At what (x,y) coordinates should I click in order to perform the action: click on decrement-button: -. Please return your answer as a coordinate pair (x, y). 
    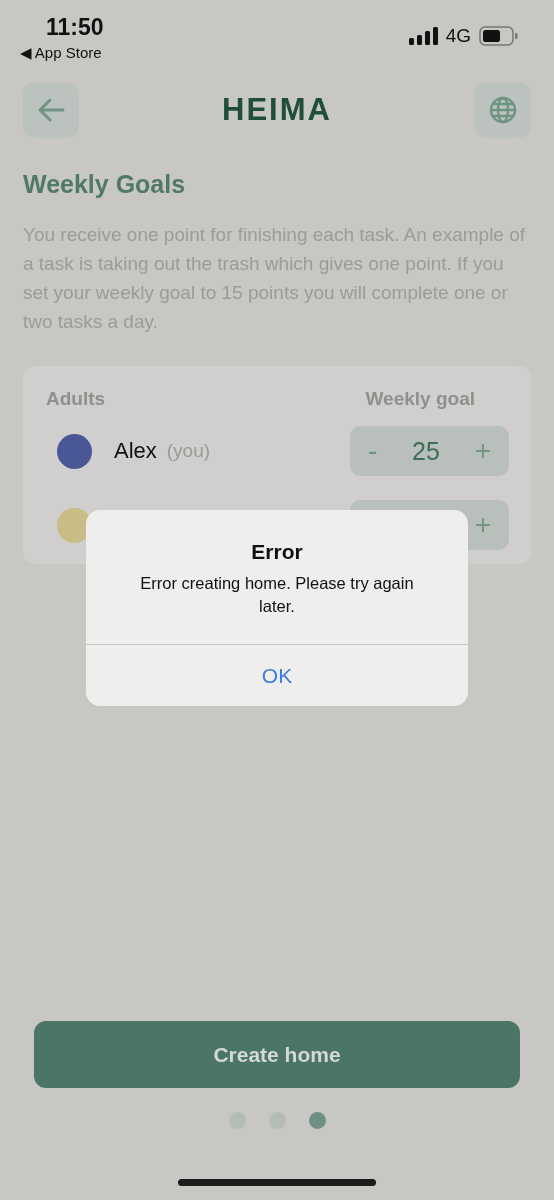
    Looking at the image, I should click on (373, 451).